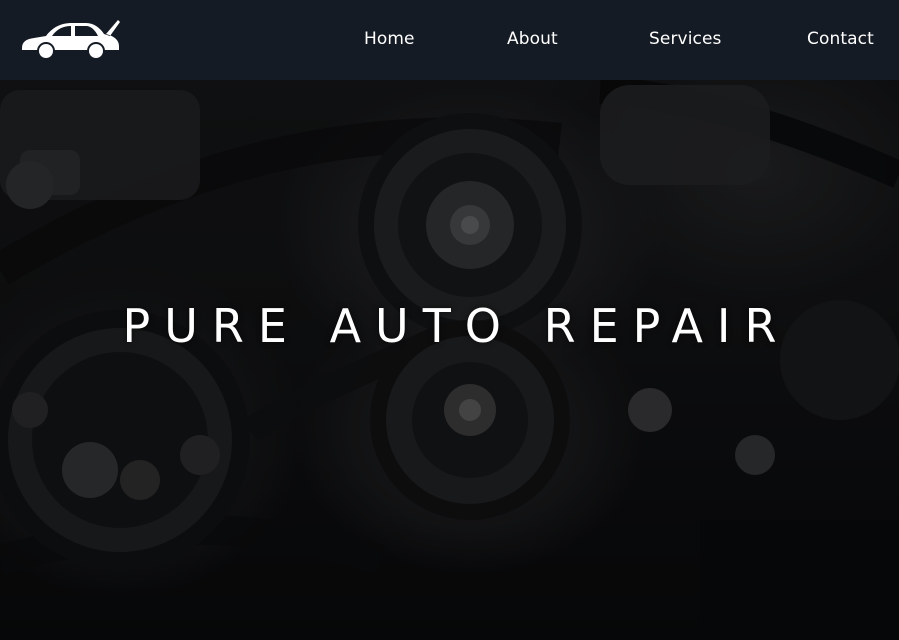  Describe the element at coordinates (449, 40) in the screenshot. I see `navbar: Home About Services Contact` at that location.